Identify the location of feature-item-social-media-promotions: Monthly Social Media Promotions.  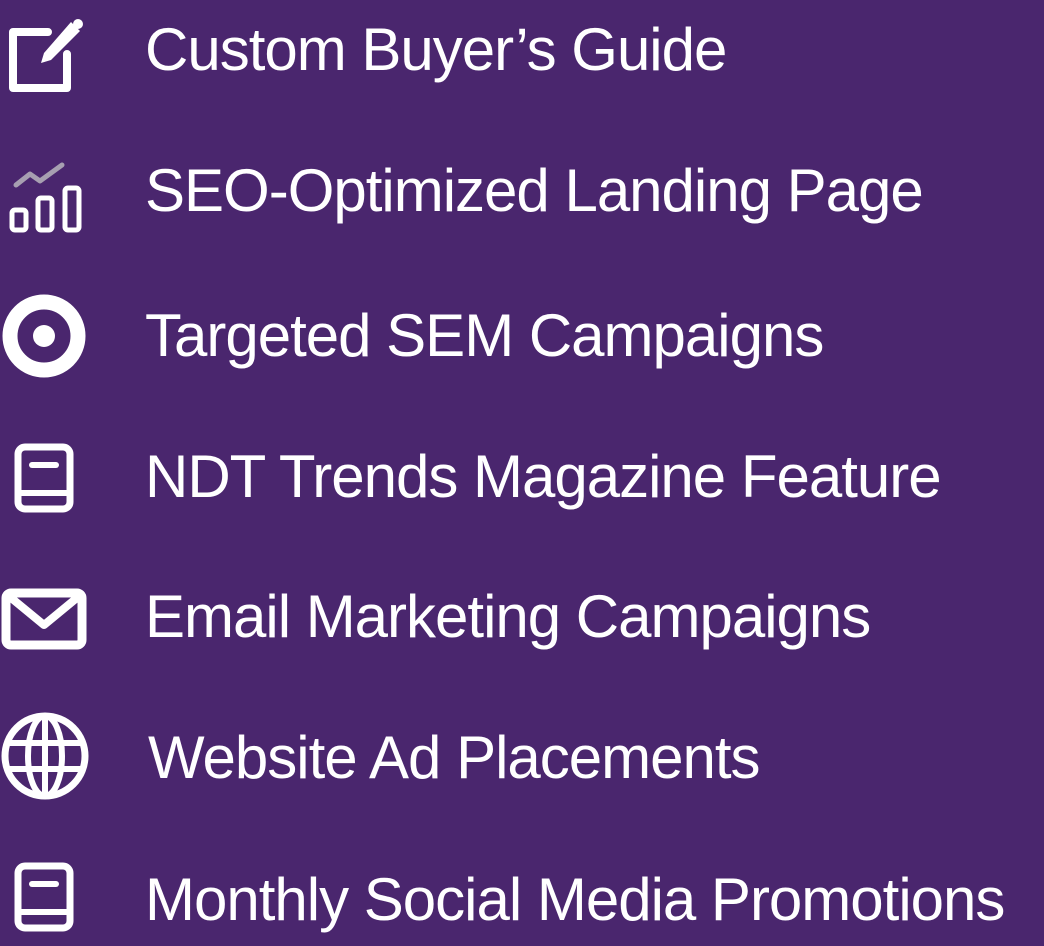
(522, 896).